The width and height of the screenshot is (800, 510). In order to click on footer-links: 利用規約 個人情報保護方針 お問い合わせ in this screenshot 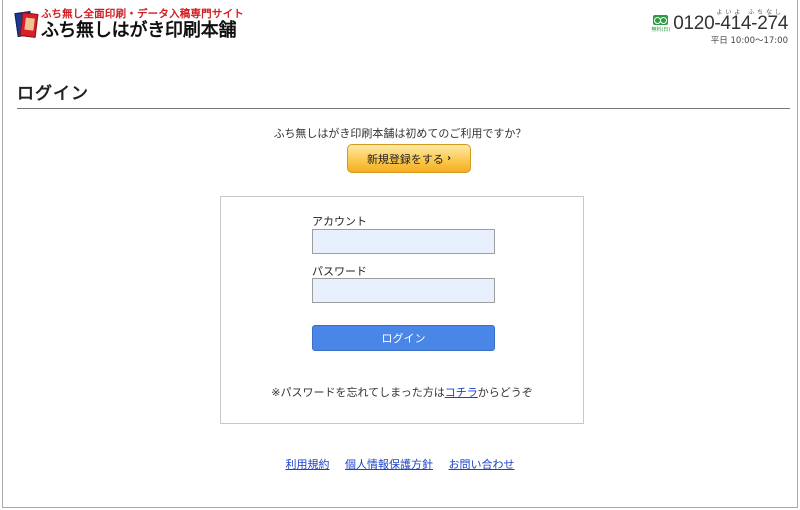, I will do `click(400, 464)`.